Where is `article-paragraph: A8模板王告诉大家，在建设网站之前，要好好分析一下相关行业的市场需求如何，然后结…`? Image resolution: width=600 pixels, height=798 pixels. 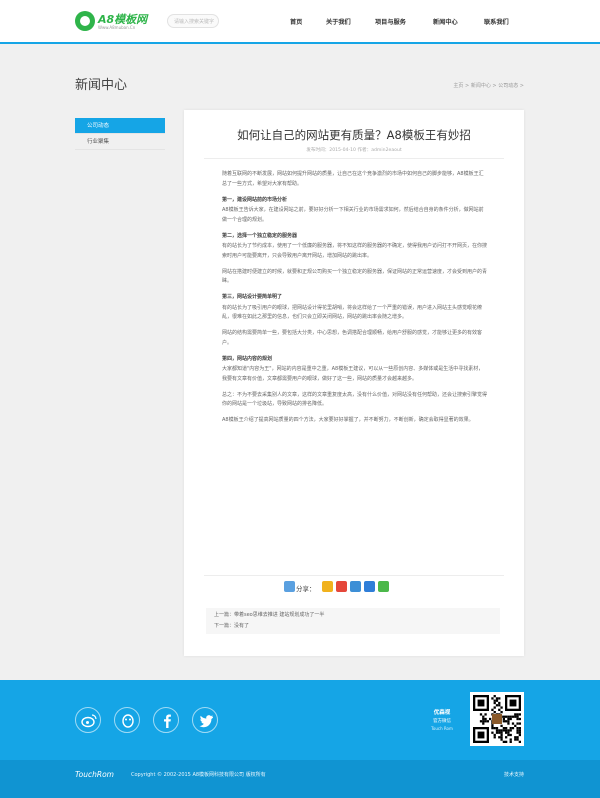 article-paragraph: A8模板王告诉大家，在建设网站之前，要好好分析一下相关行业的市场需求如何，然后结… is located at coordinates (353, 215).